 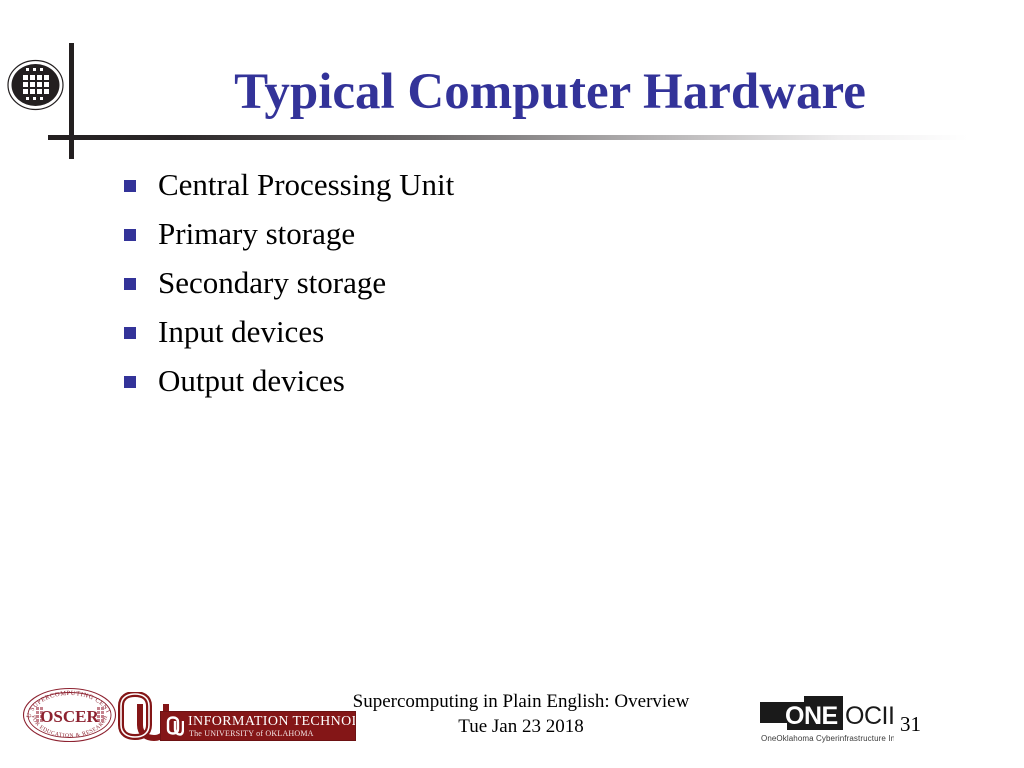 What do you see at coordinates (811, 716) in the screenshot?
I see `oneocii-mark-text: ONE` at bounding box center [811, 716].